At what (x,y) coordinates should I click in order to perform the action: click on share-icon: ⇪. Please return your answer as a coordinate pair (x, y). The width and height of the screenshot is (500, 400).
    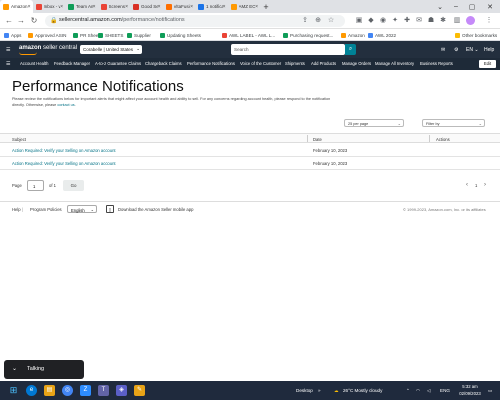
    Looking at the image, I should click on (305, 21).